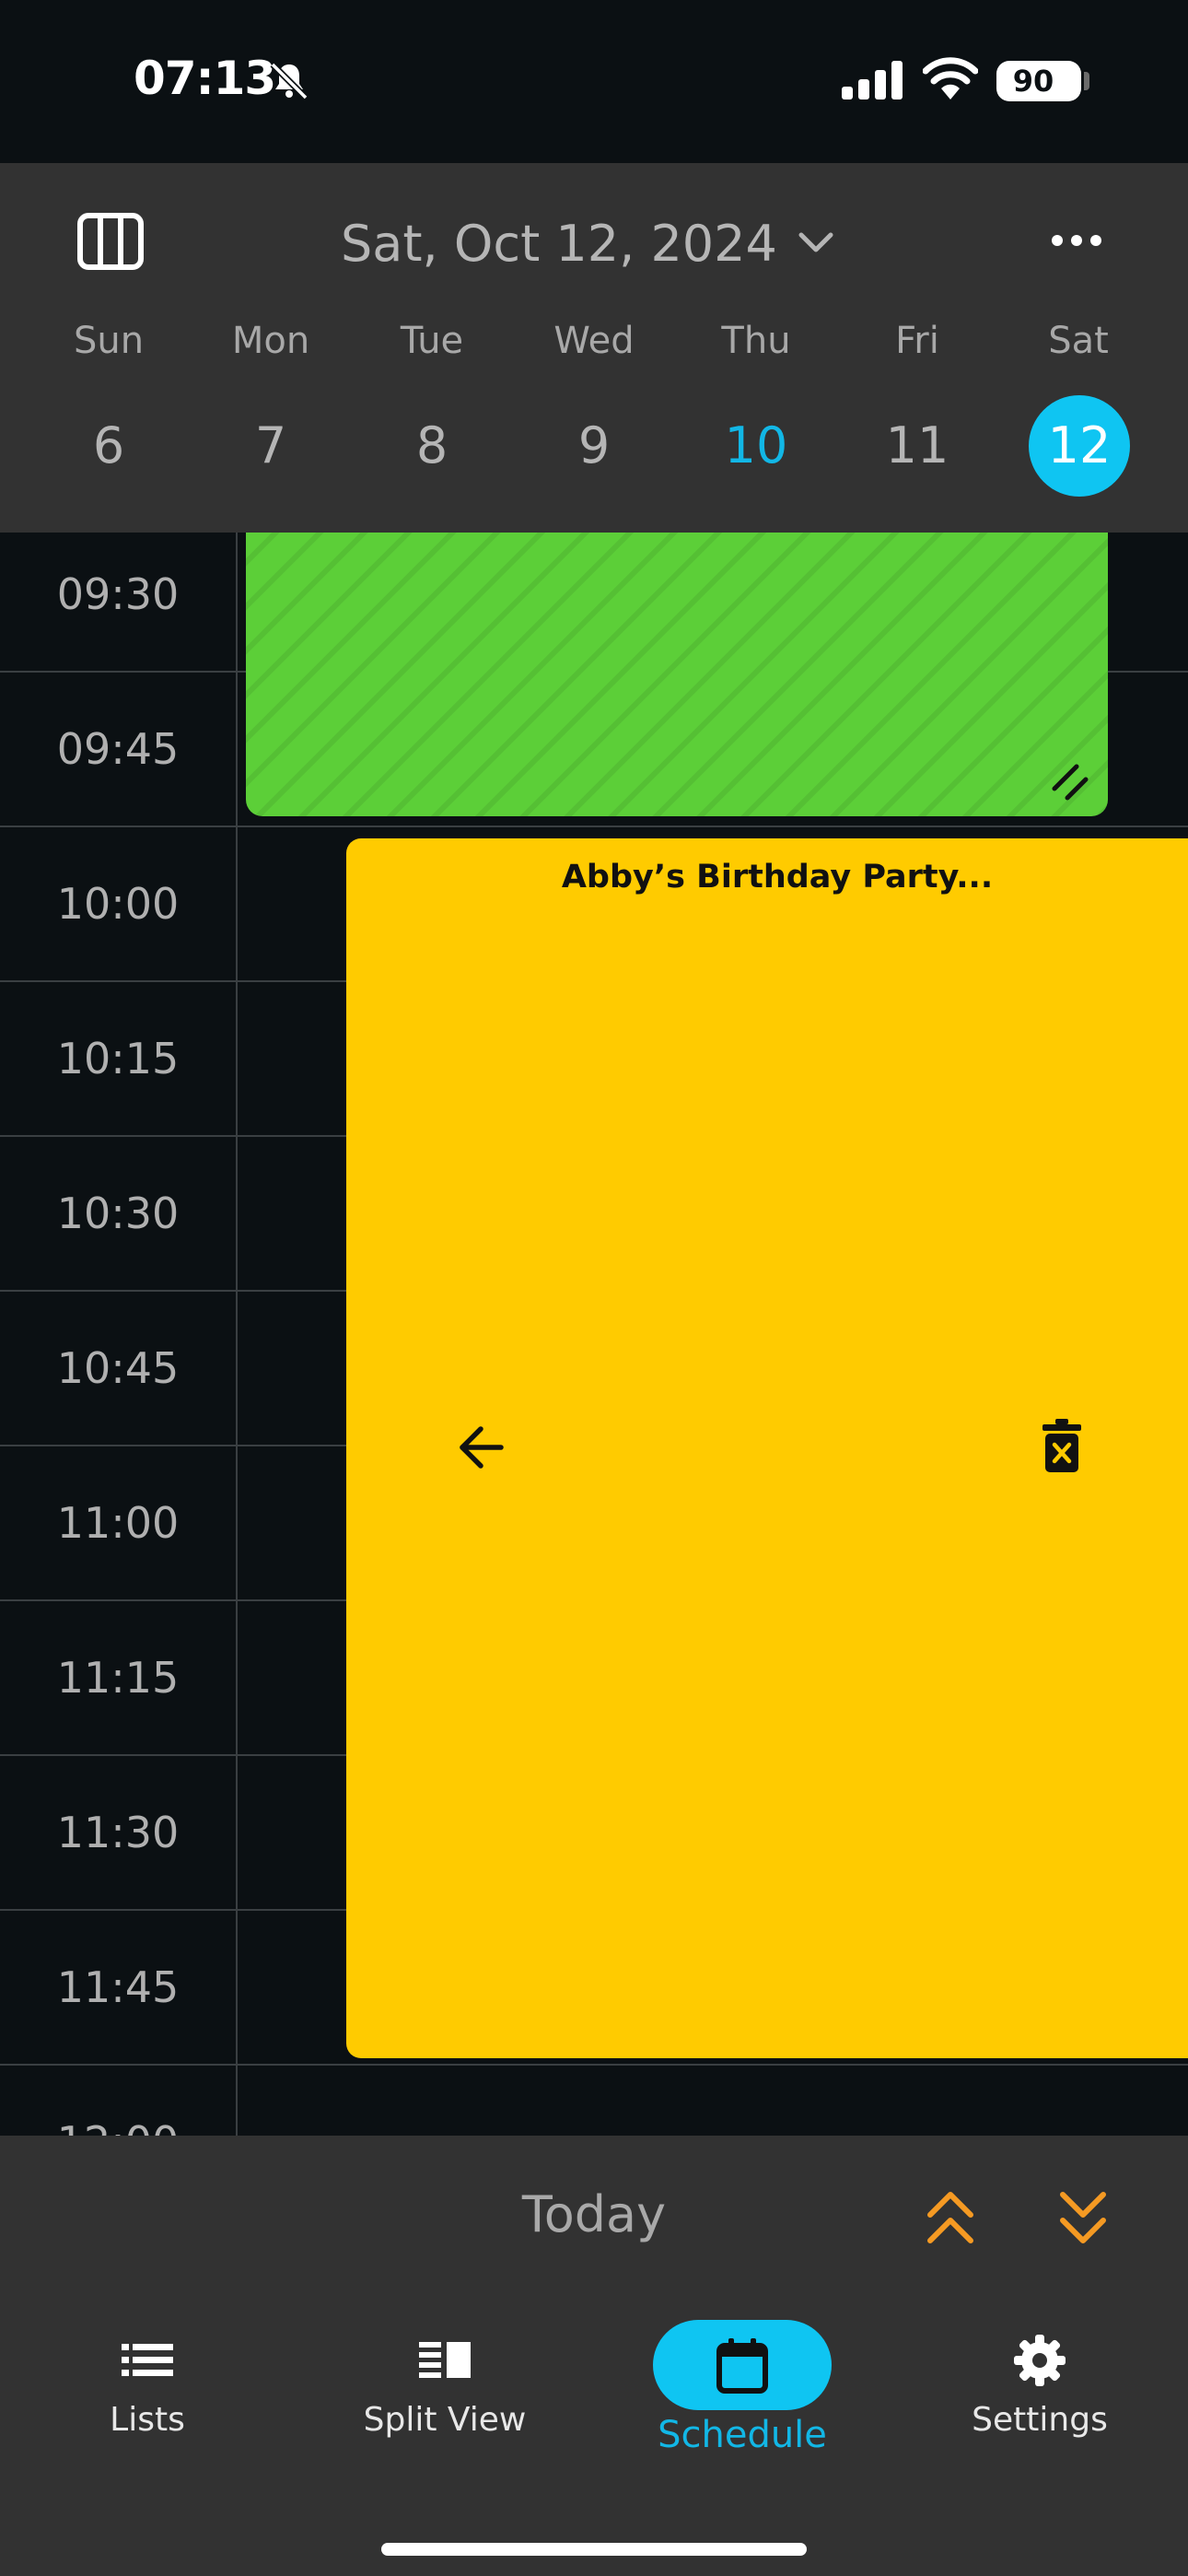  Describe the element at coordinates (118, 1058) in the screenshot. I see `time-label: 10:15` at that location.